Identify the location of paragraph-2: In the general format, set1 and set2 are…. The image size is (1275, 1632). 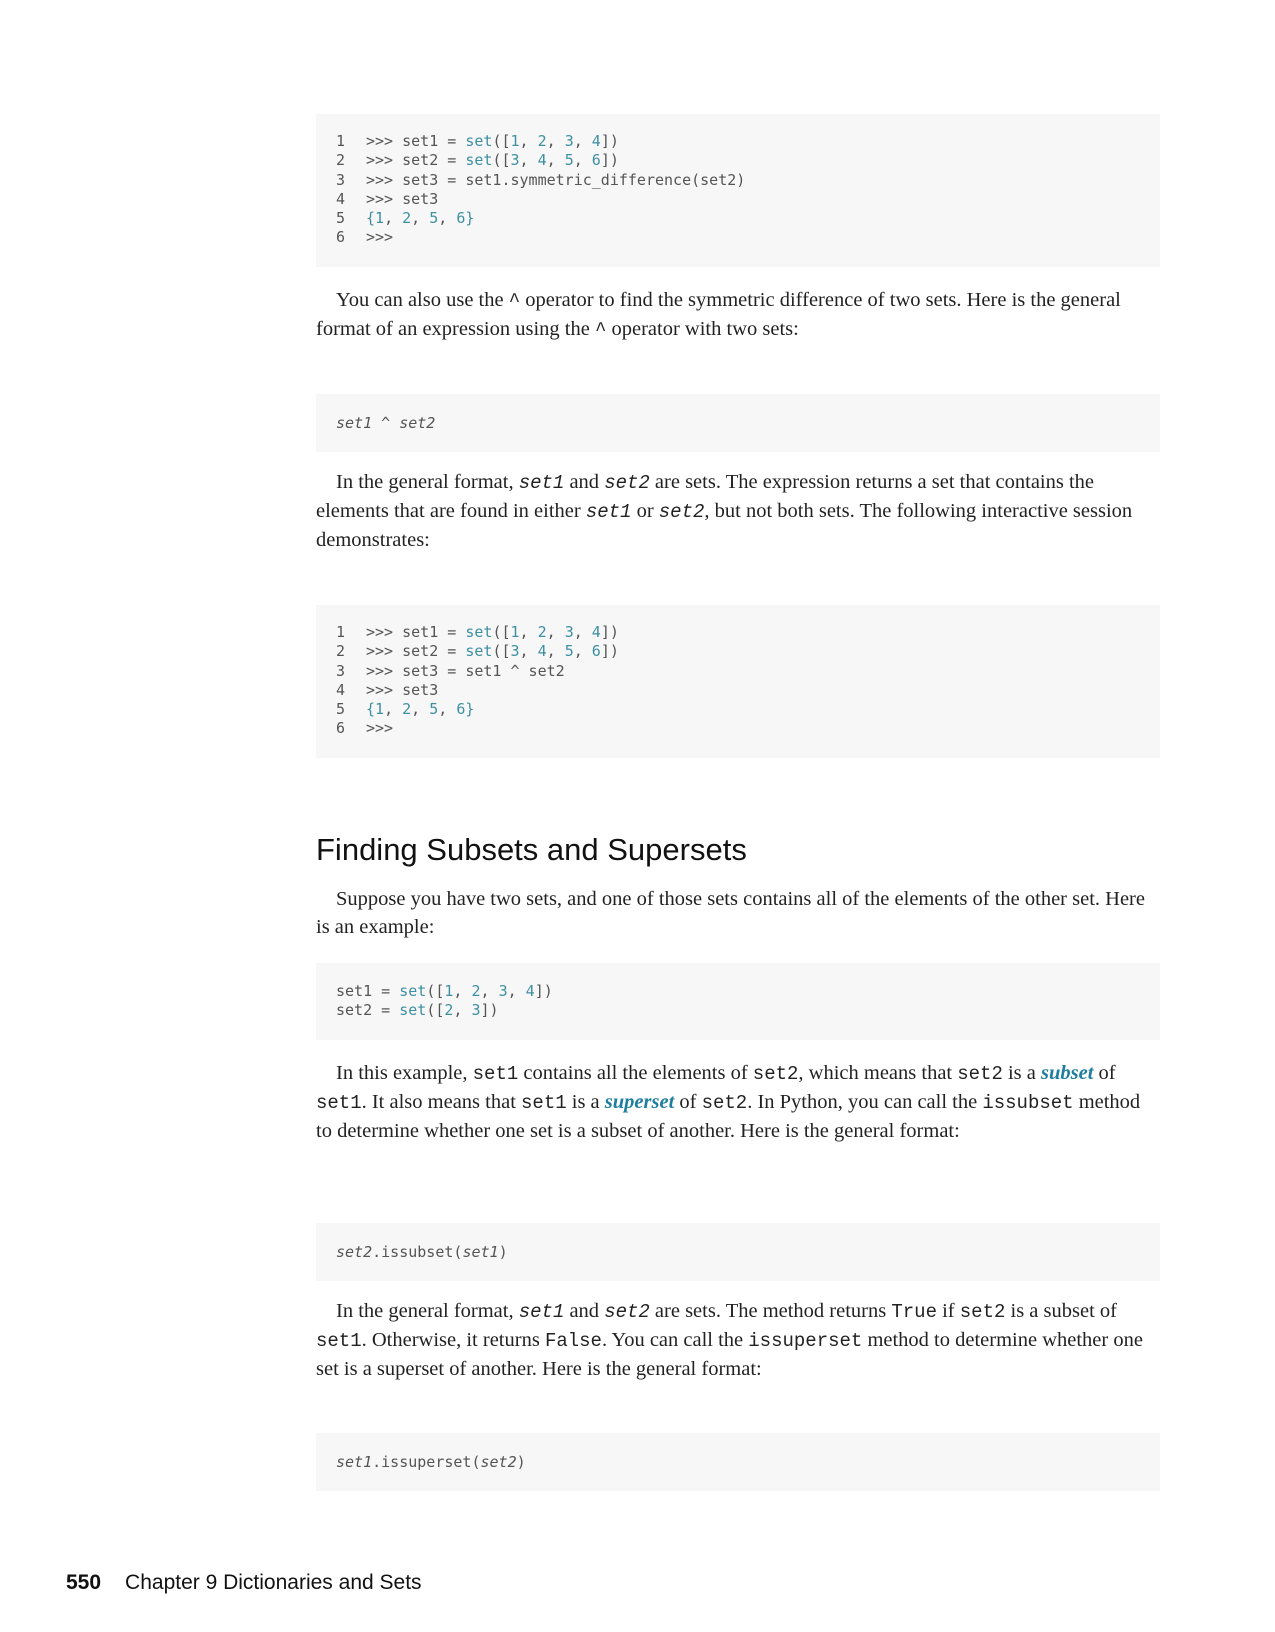
(724, 511).